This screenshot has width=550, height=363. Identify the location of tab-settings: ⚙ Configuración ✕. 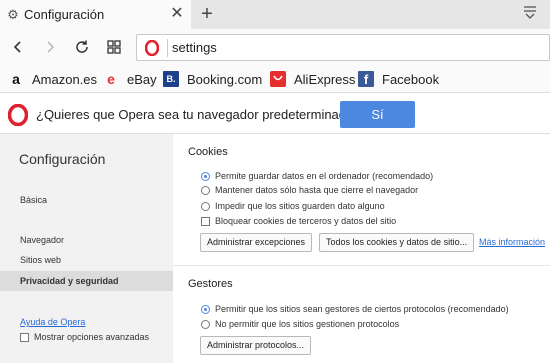
(95, 14).